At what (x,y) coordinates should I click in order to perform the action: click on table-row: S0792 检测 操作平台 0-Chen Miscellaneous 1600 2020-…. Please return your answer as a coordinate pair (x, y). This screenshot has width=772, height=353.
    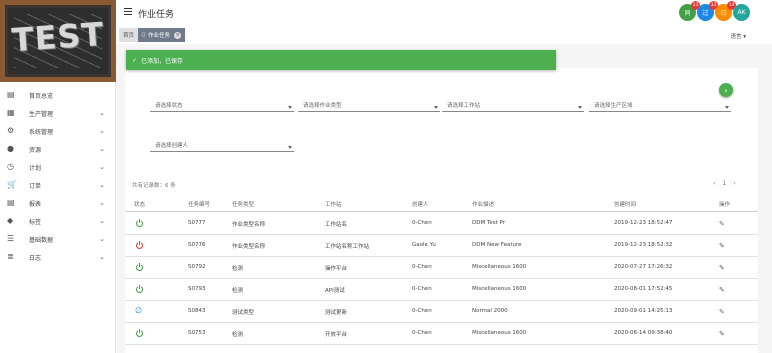
    Looking at the image, I should click on (441, 268).